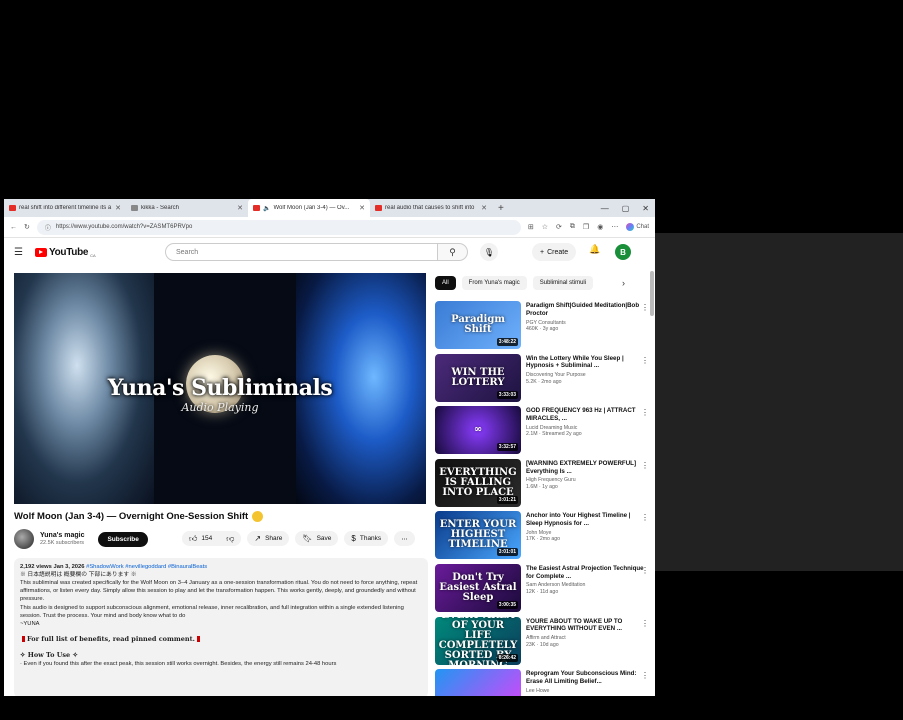  I want to click on recommendation-stats: 1.6M · 1y ago, so click(542, 486).